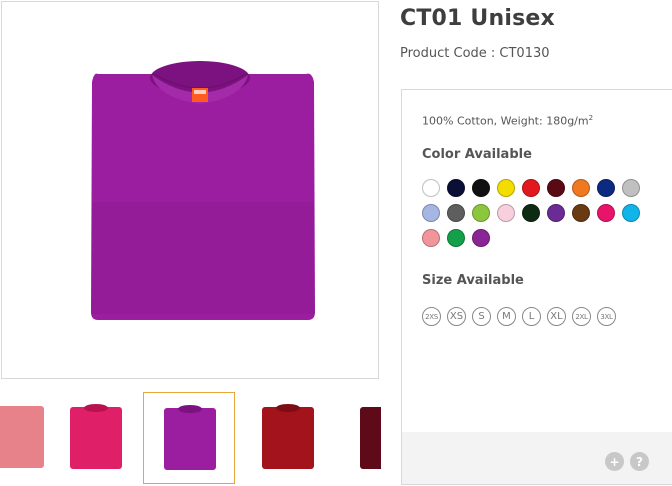 The width and height of the screenshot is (672, 486). What do you see at coordinates (531, 316) in the screenshot?
I see `size-option-l: L` at bounding box center [531, 316].